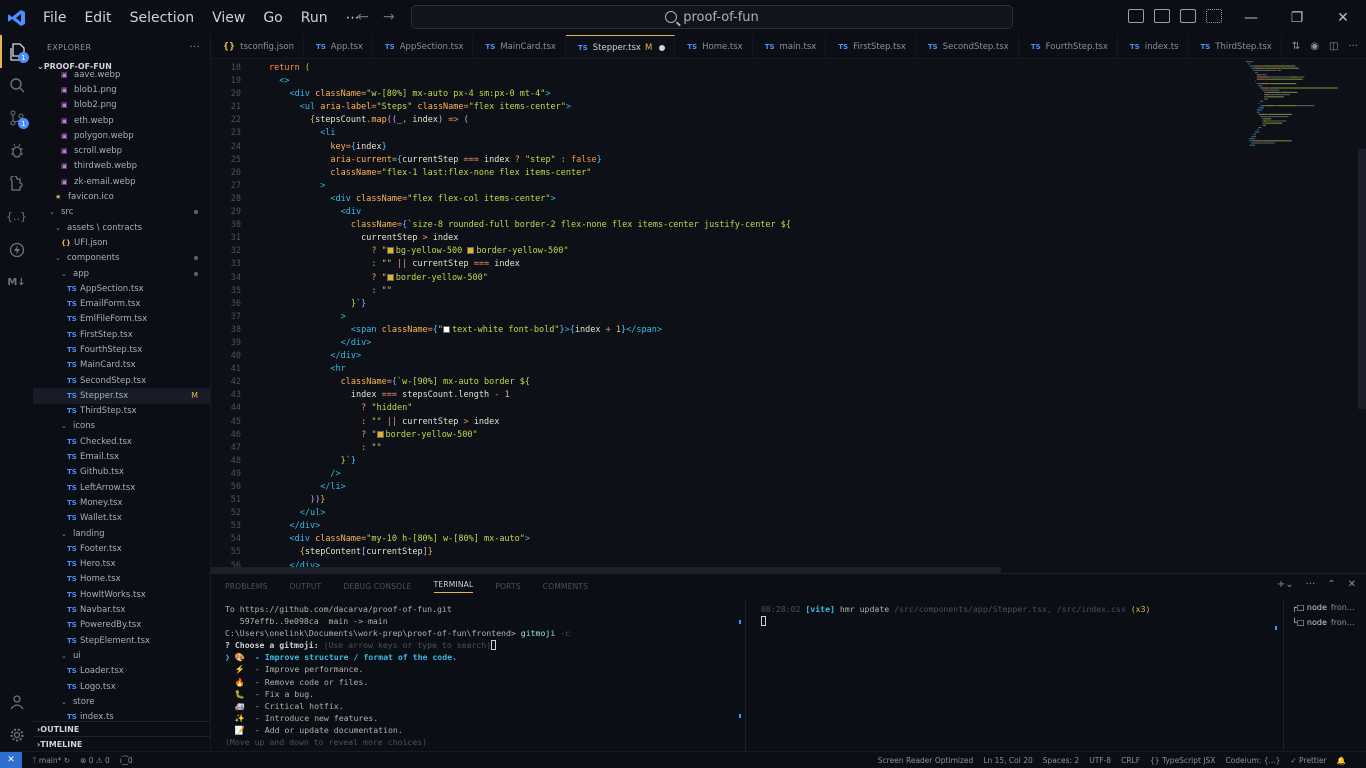 Image resolution: width=1366 pixels, height=768 pixels. Describe the element at coordinates (744, 462) in the screenshot. I see `code-line: }`}` at that location.